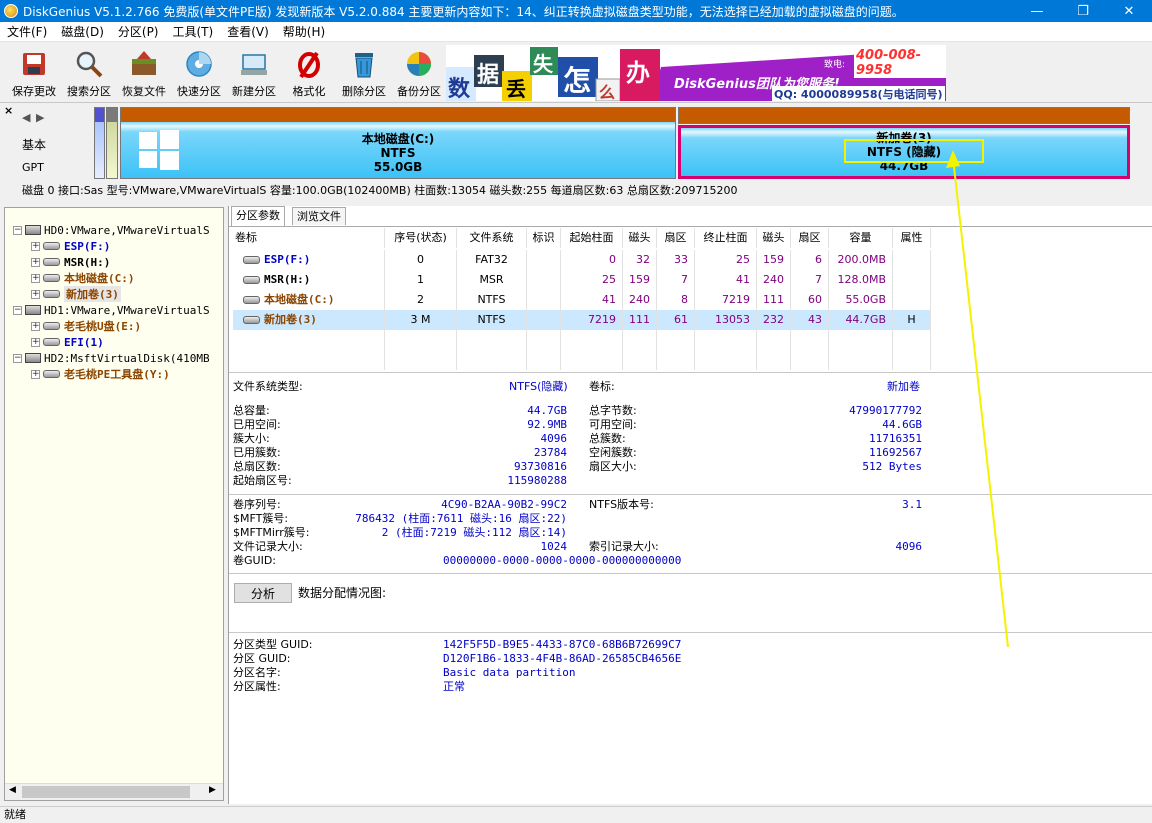 This screenshot has width=1152, height=823. Describe the element at coordinates (99, 143) in the screenshot. I see `partition-esp-block` at that location.